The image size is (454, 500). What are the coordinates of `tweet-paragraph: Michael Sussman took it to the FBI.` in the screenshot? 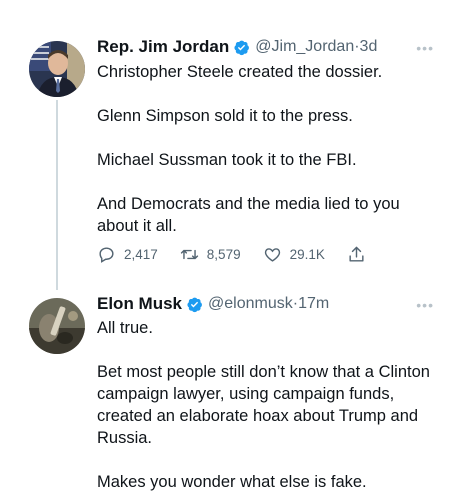 It's located at (227, 160).